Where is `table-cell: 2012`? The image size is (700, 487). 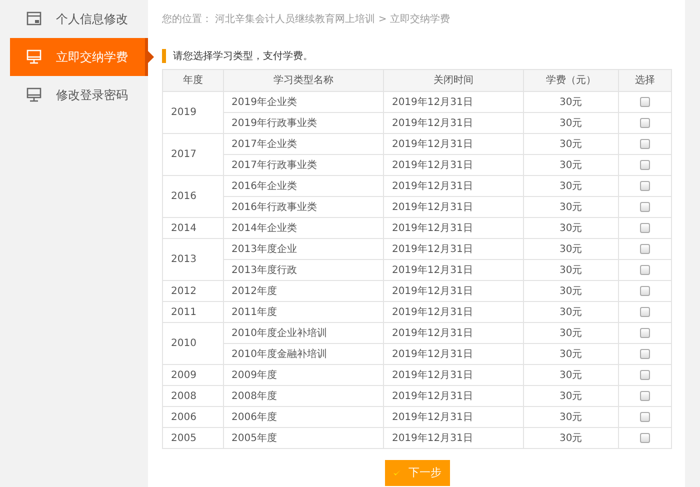
table-cell: 2012 is located at coordinates (193, 291).